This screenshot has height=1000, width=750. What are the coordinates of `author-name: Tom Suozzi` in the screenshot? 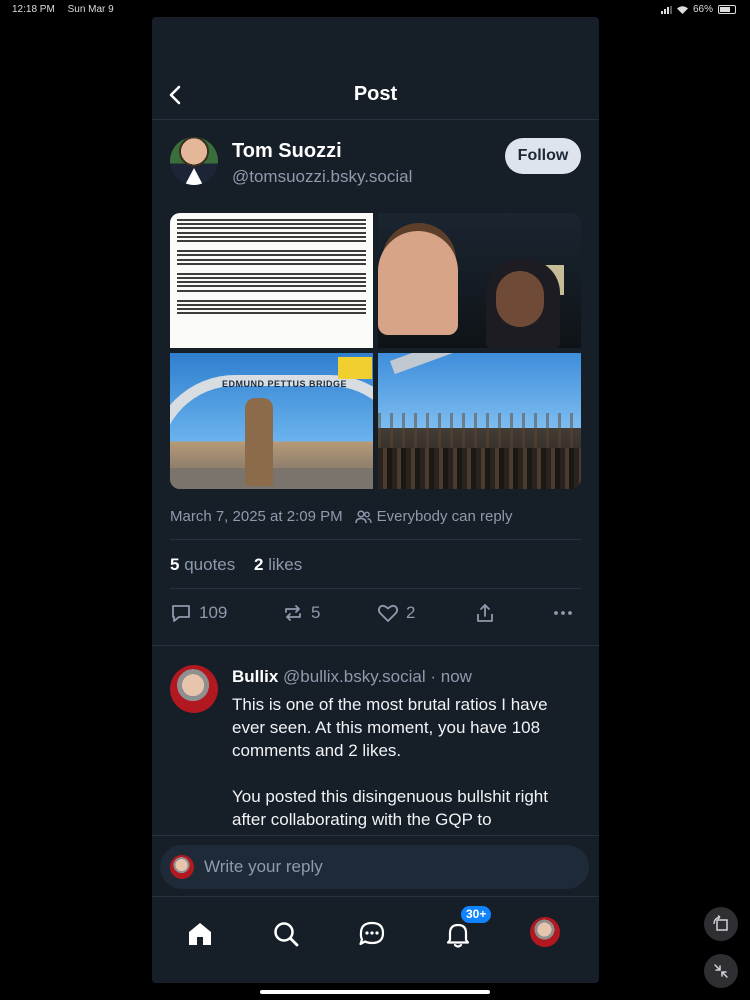 It's located at (287, 151).